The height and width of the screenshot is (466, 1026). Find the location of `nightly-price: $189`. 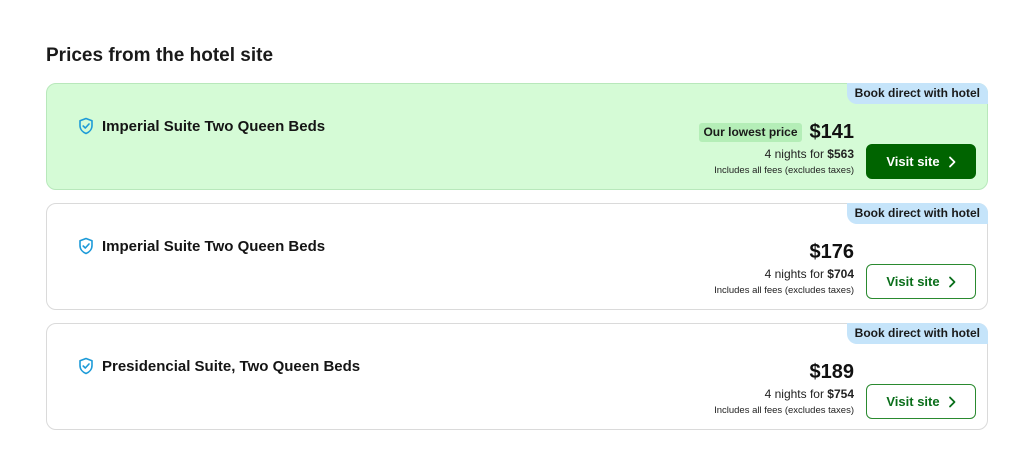

nightly-price: $189 is located at coordinates (832, 372).